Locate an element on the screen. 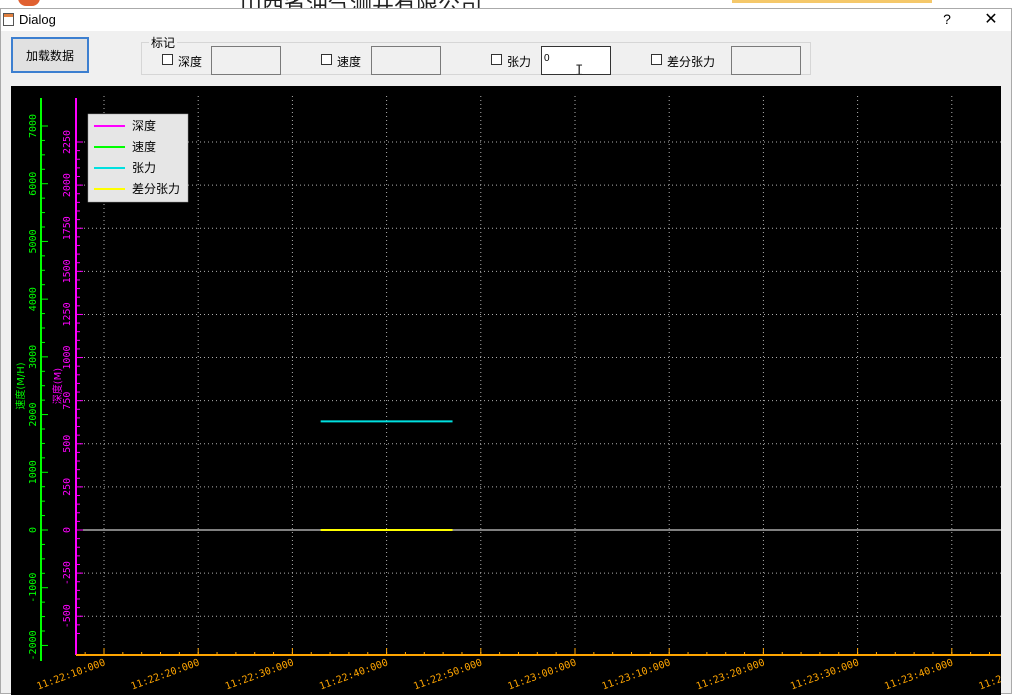 The height and width of the screenshot is (699, 1021). speed-axis-tick-label: -1000 is located at coordinates (33, 588).